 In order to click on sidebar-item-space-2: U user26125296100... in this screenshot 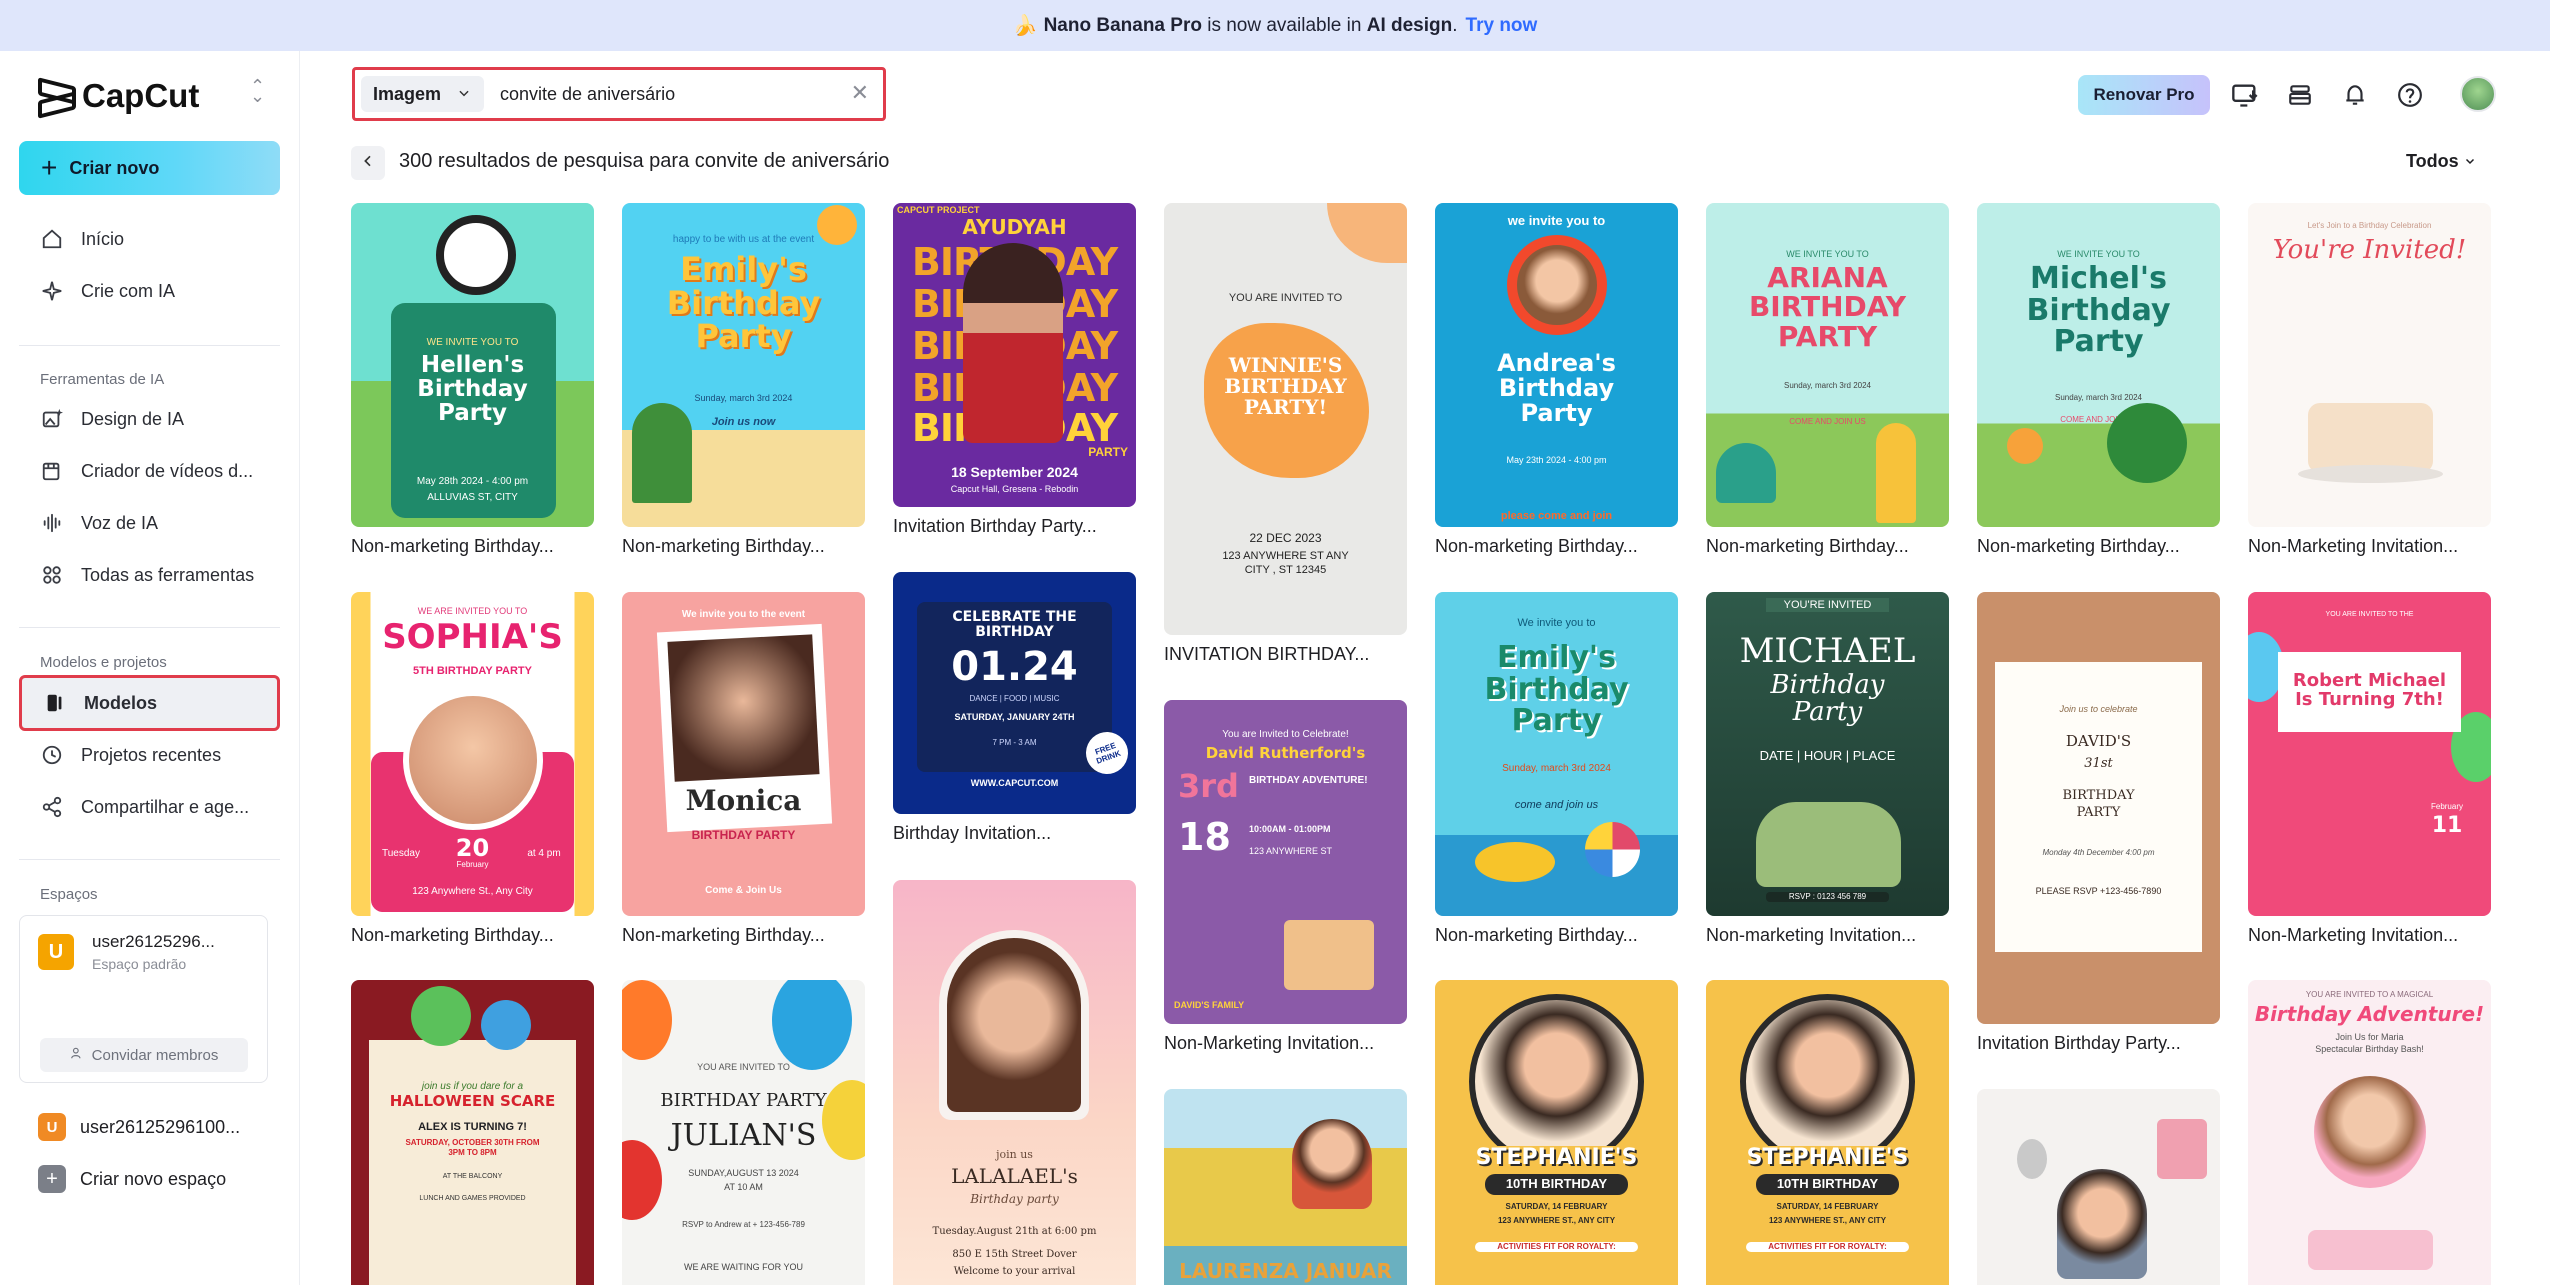, I will do `click(139, 1127)`.